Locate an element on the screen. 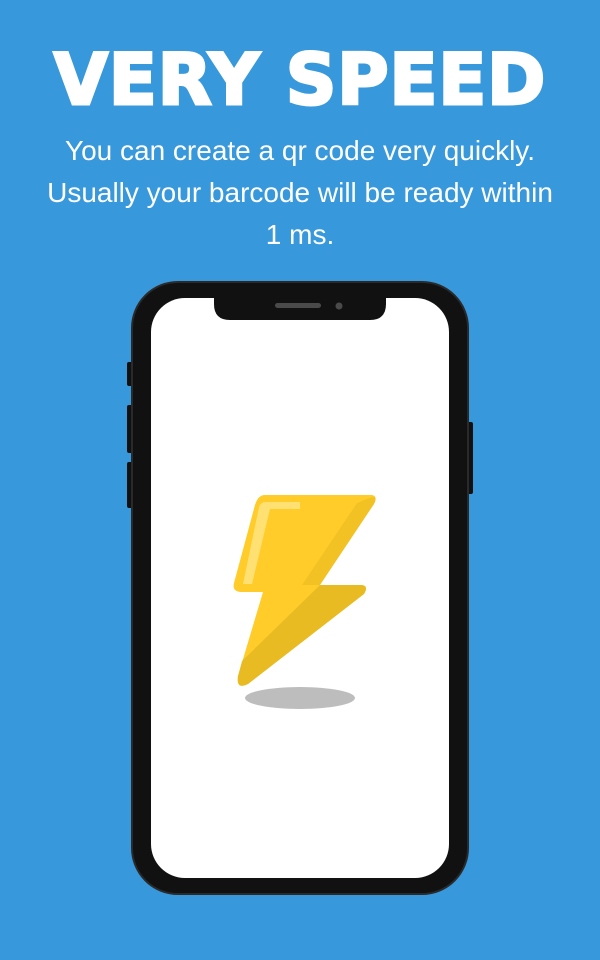  bolt-shadow is located at coordinates (300, 698).